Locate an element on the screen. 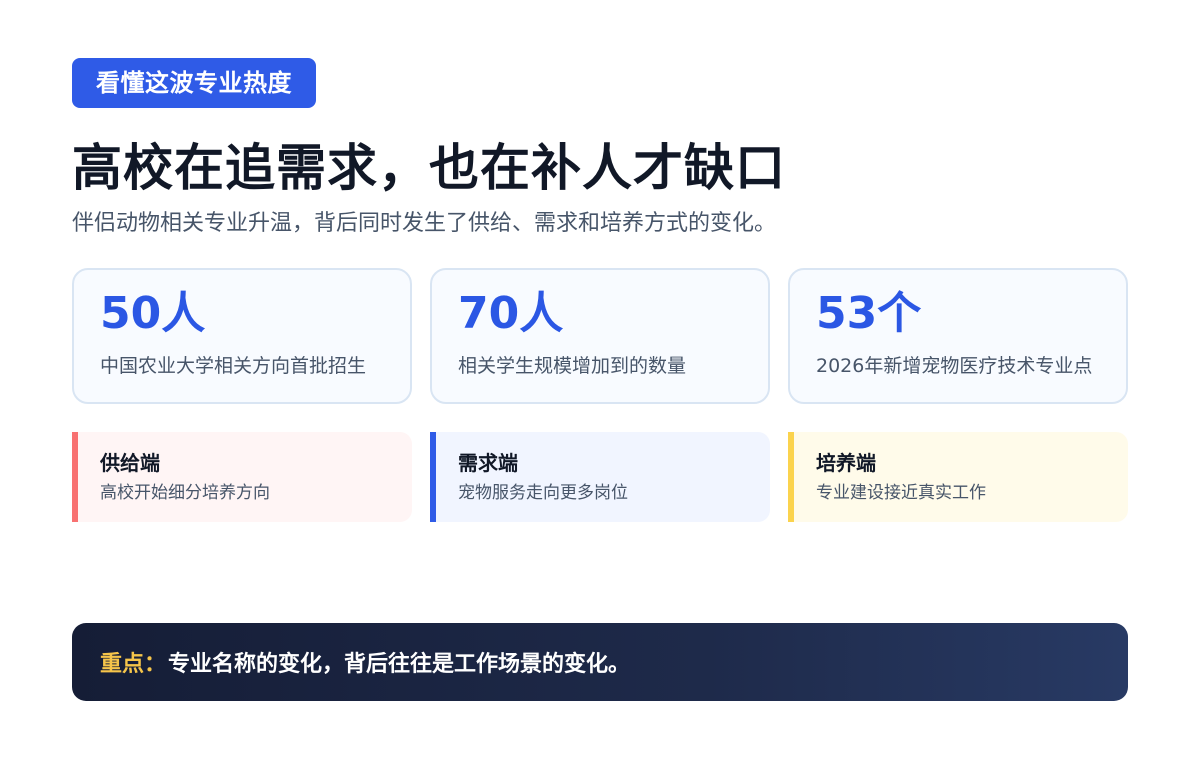 This screenshot has height=760, width=1200. section-tag: 看懂这波专业热度 is located at coordinates (194, 83).